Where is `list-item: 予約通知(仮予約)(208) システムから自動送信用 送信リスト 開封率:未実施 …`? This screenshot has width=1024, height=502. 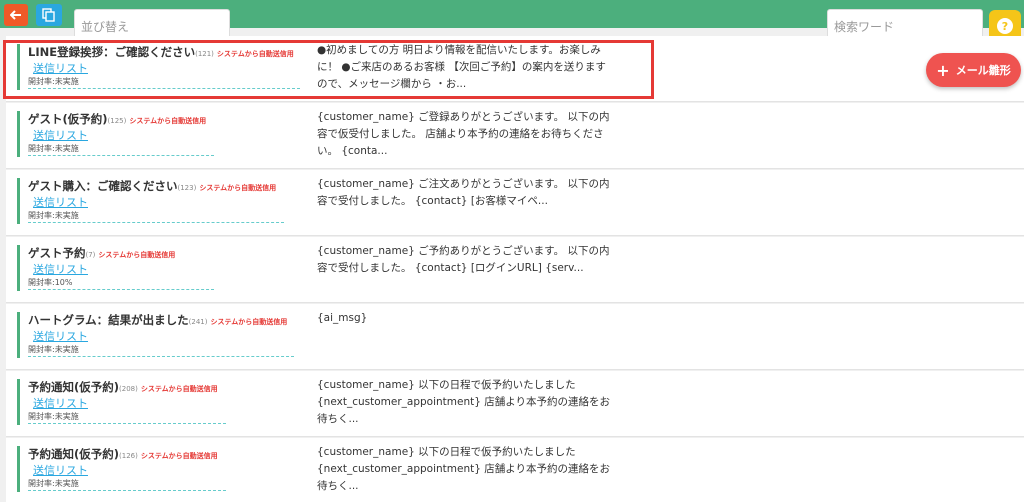
list-item: 予約通知(仮予約)(208) システムから自動送信用 送信リスト 開封率:未実施 … is located at coordinates (515, 404).